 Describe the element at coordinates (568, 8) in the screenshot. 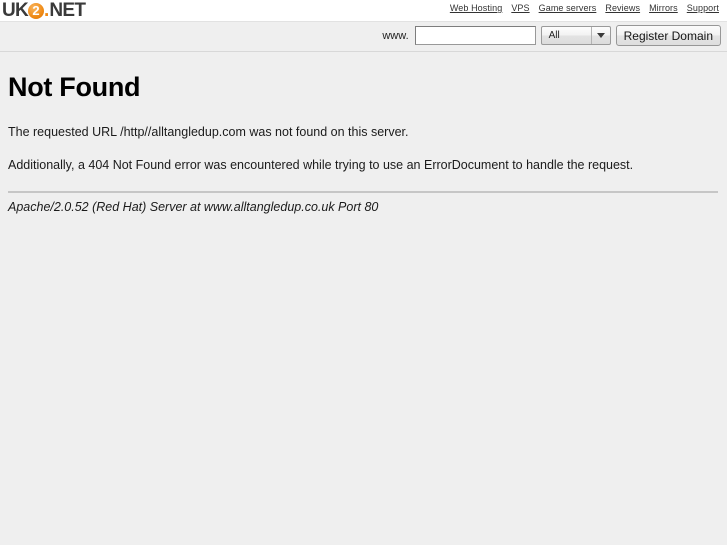

I see `nav-link-game-servers: Game servers` at that location.